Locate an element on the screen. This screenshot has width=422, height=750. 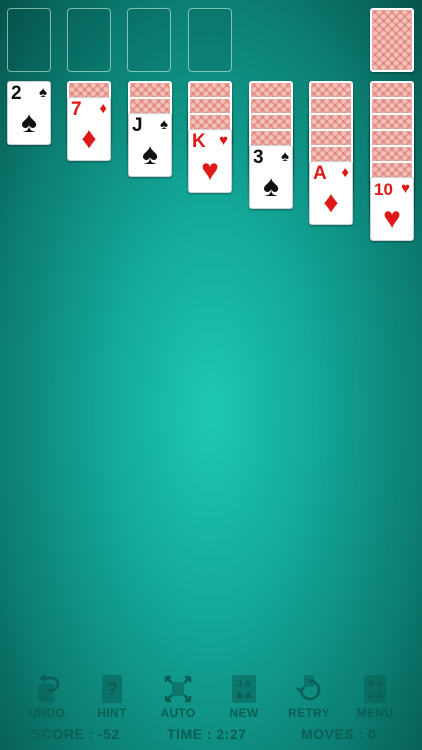
tableau-card-col2: 7 ♦ ♦ is located at coordinates (89, 129).